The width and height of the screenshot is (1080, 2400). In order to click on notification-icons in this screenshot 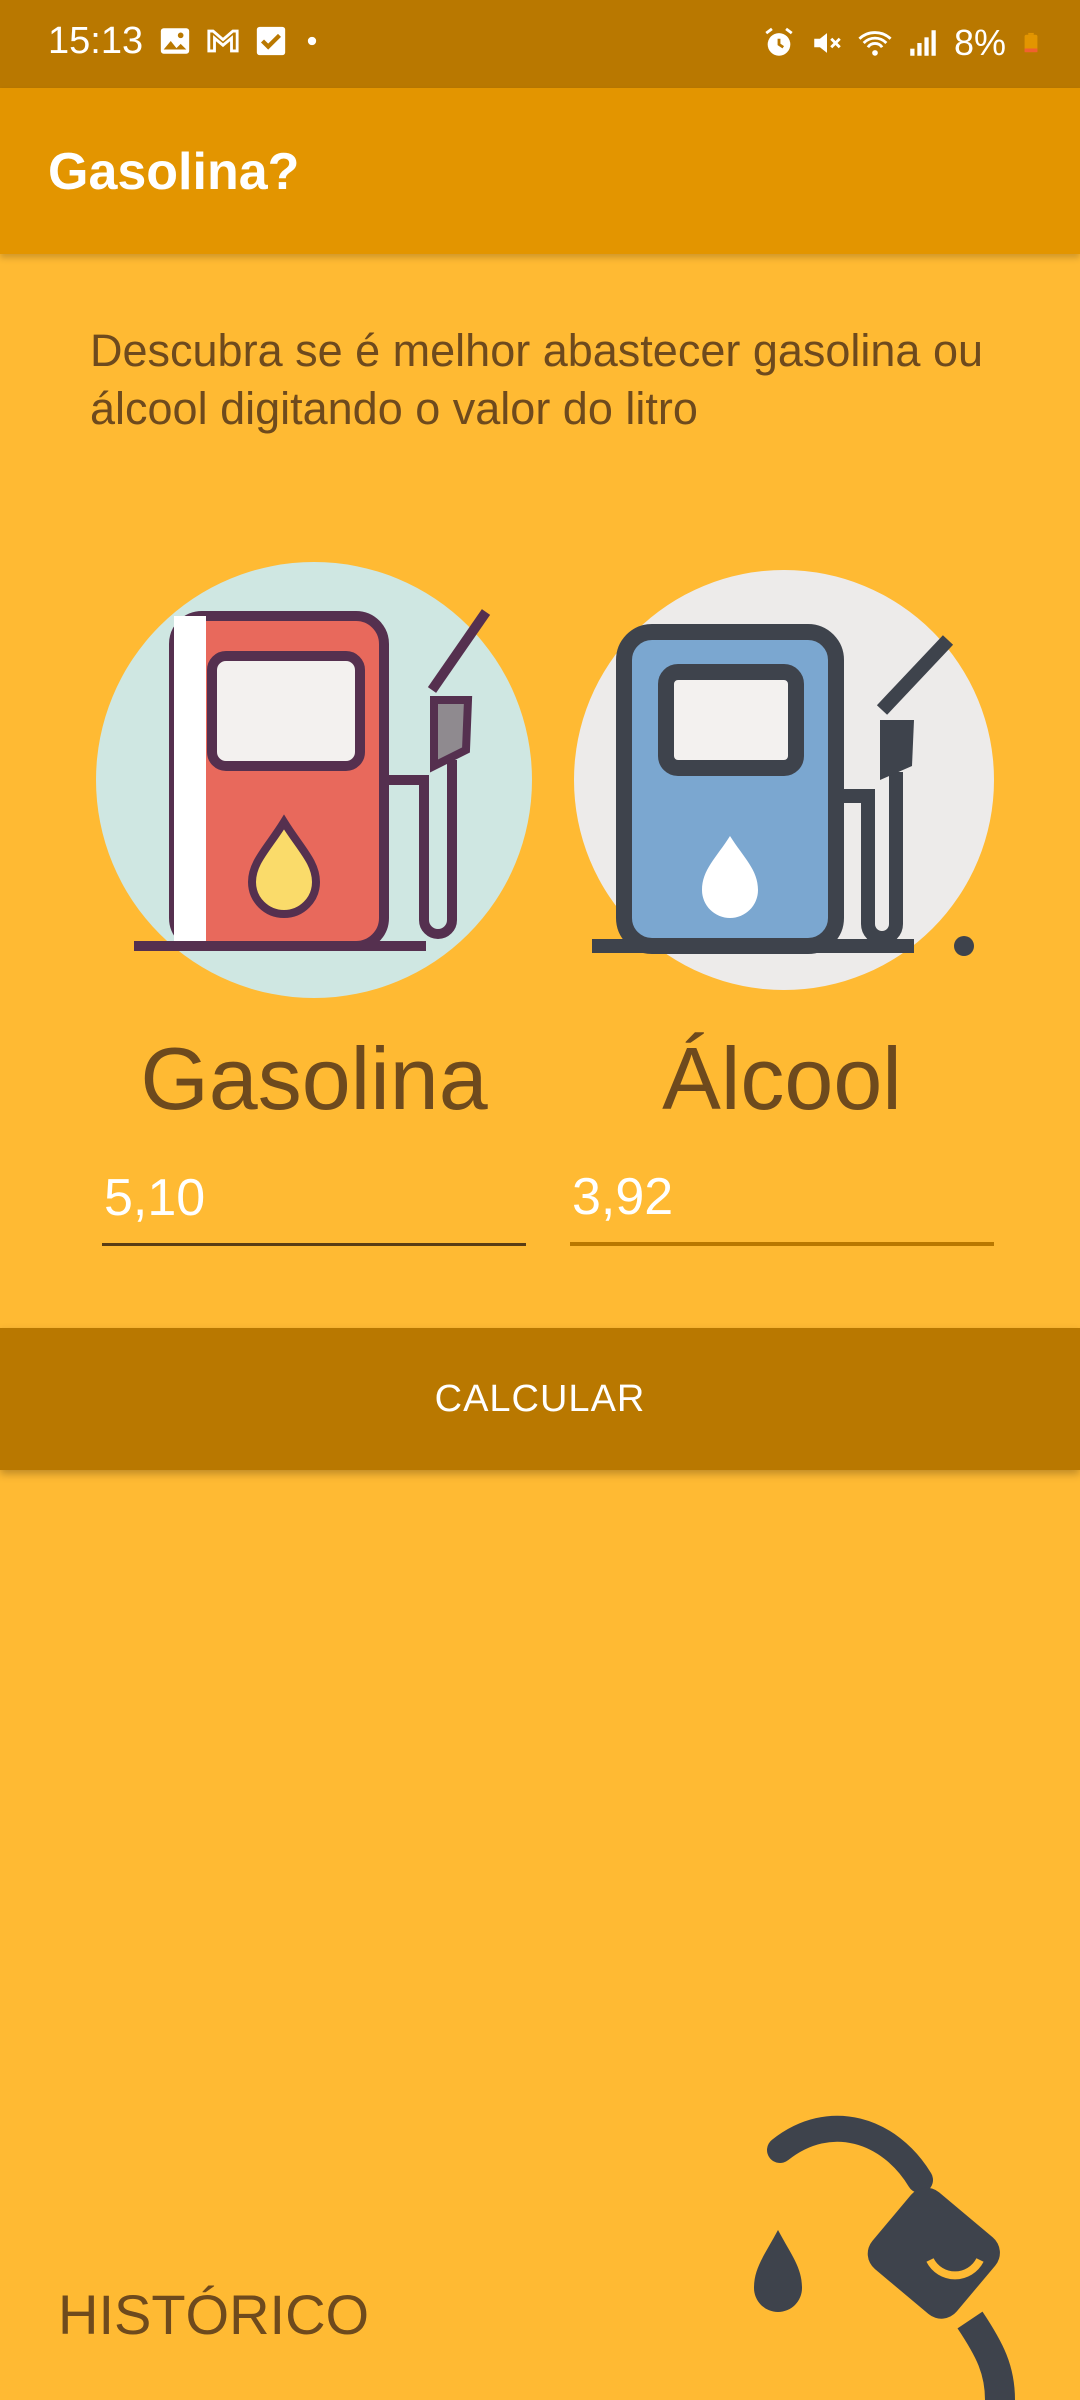, I will do `click(240, 41)`.